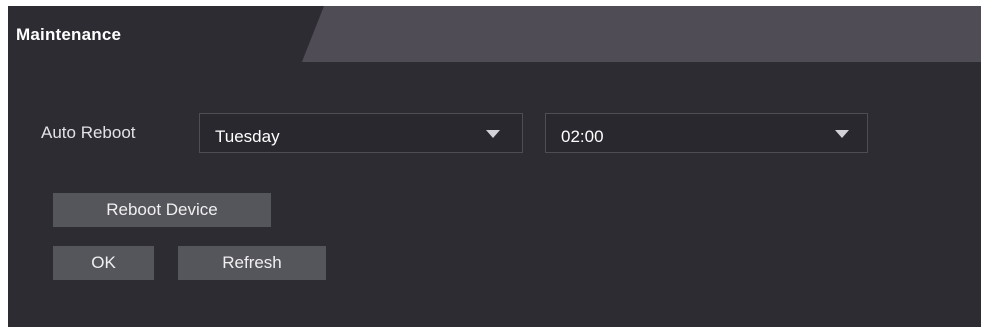 The height and width of the screenshot is (327, 981). What do you see at coordinates (162, 210) in the screenshot?
I see `reboot-device-button: Reboot Device` at bounding box center [162, 210].